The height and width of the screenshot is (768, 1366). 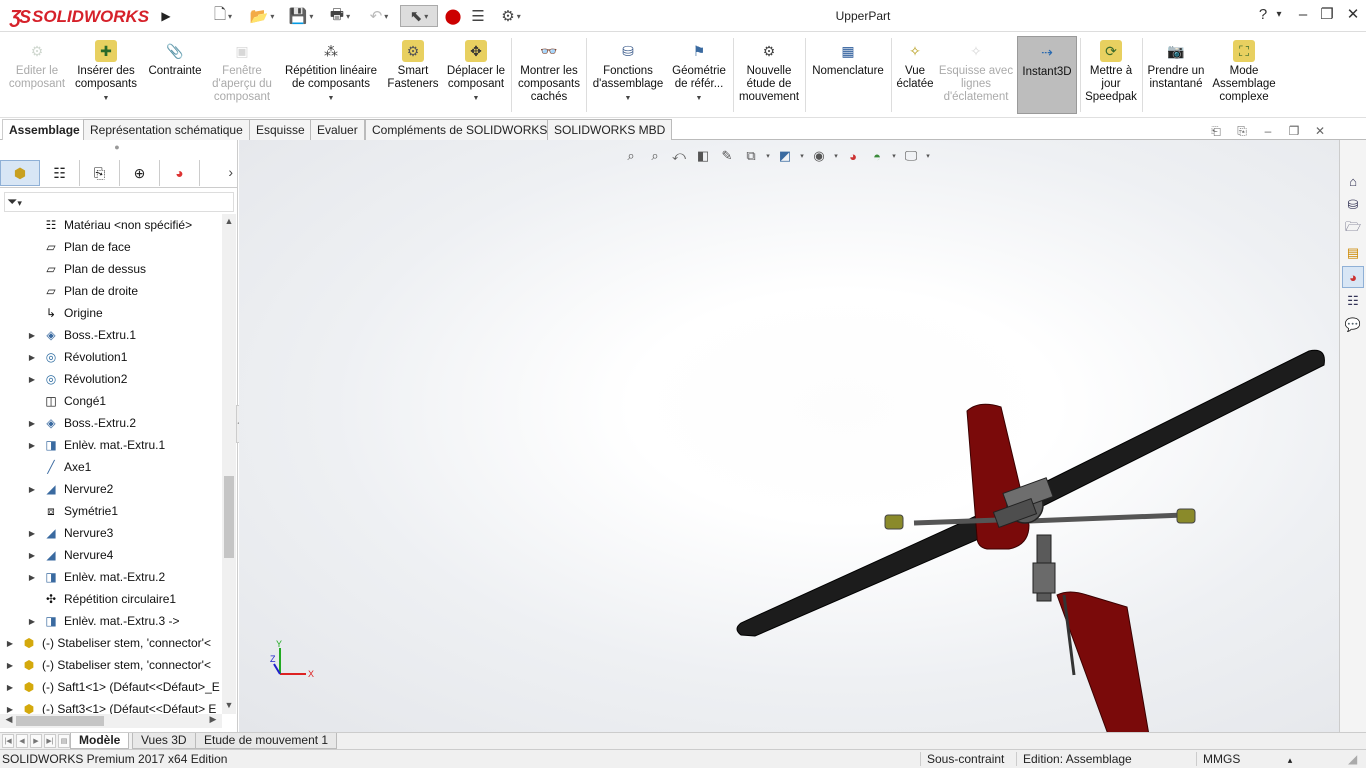 I want to click on speedpak-button: ⟳ Mettre à jour Speedpak, so click(x=1111, y=75).